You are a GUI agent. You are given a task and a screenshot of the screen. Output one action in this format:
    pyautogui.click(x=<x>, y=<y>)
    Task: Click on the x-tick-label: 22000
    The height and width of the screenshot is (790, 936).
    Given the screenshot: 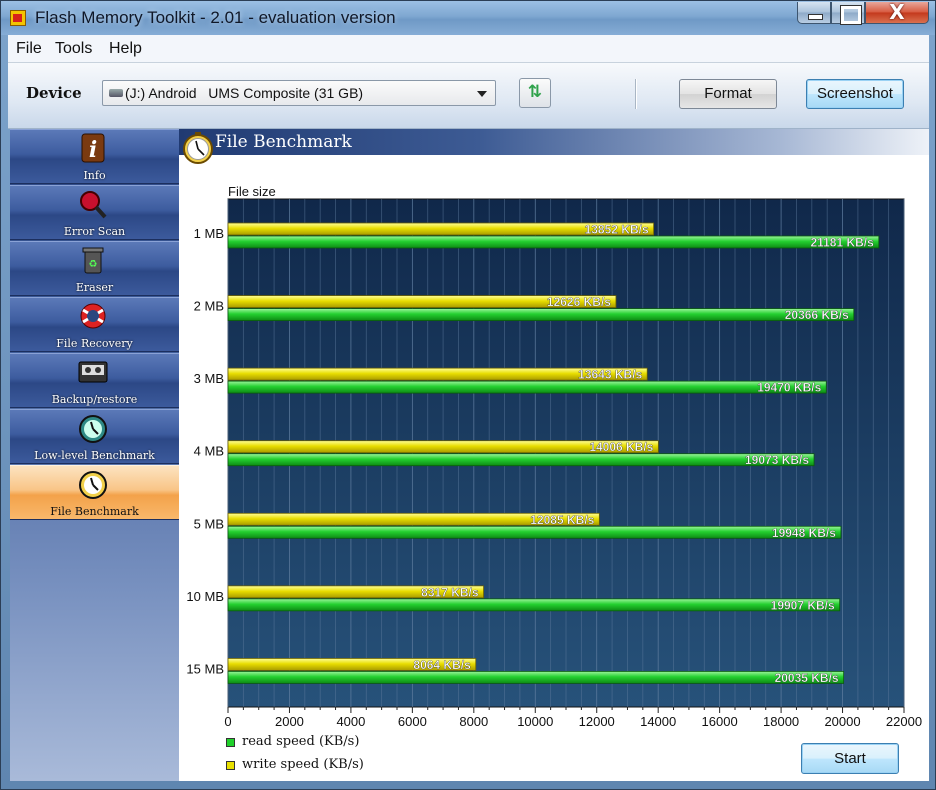 What is the action you would take?
    pyautogui.click(x=904, y=721)
    